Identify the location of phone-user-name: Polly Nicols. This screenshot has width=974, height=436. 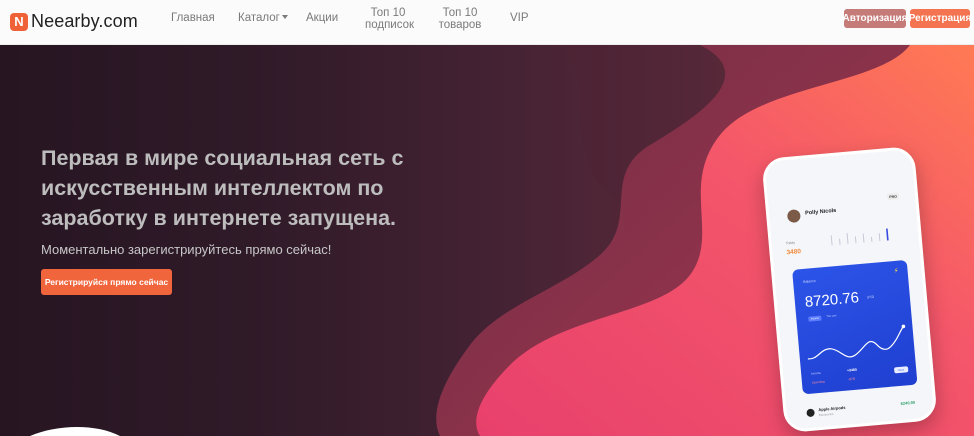
(820, 212).